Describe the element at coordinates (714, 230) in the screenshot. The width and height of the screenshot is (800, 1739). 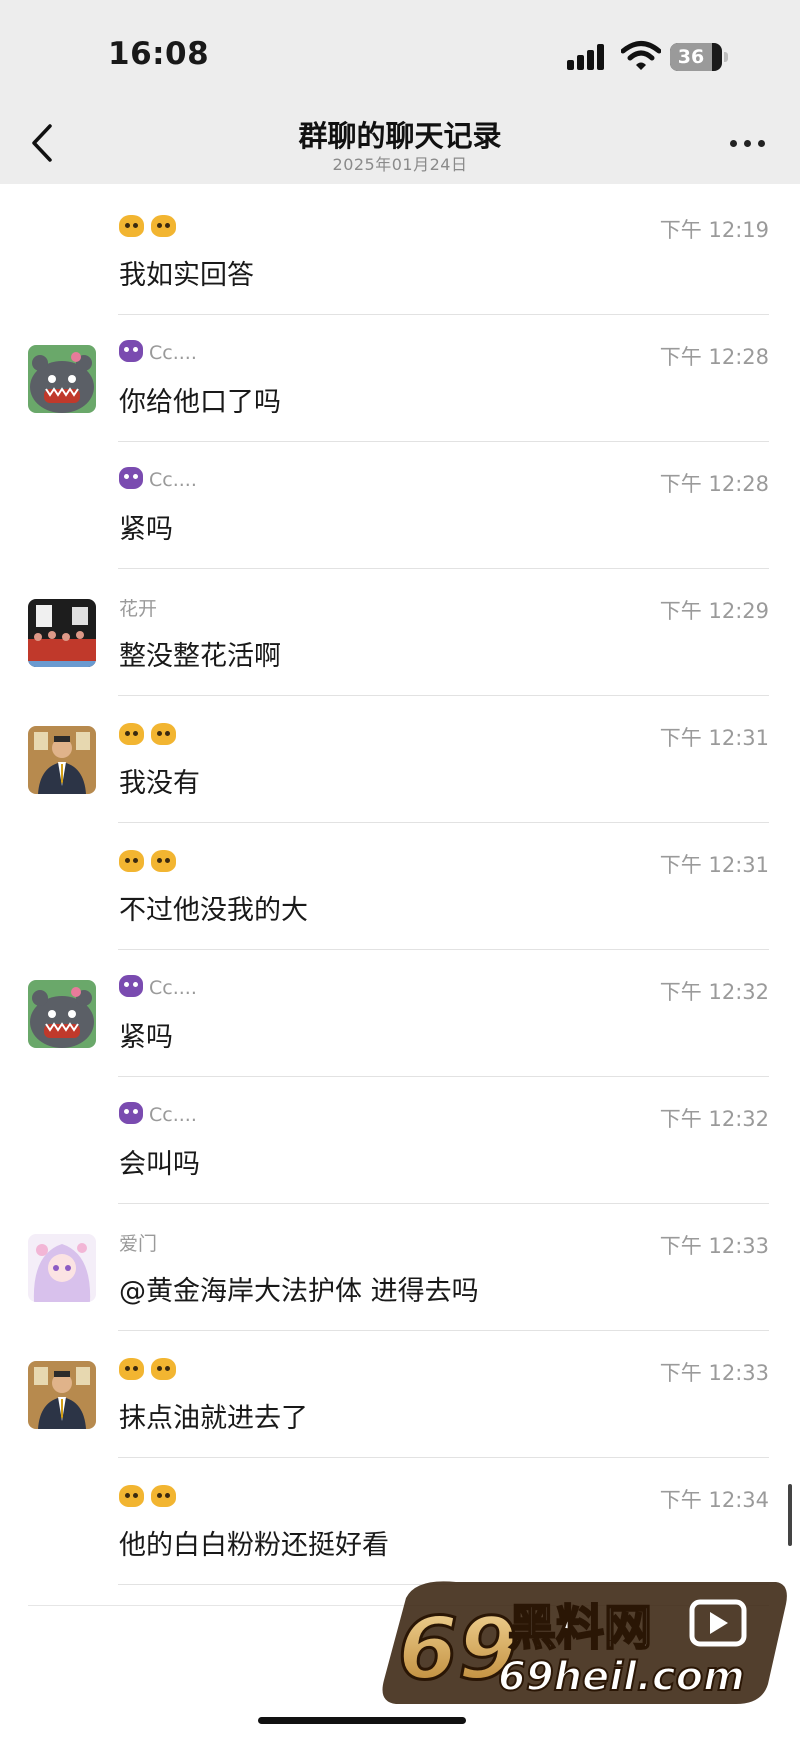
I see `message-time: 下午 12:19` at that location.